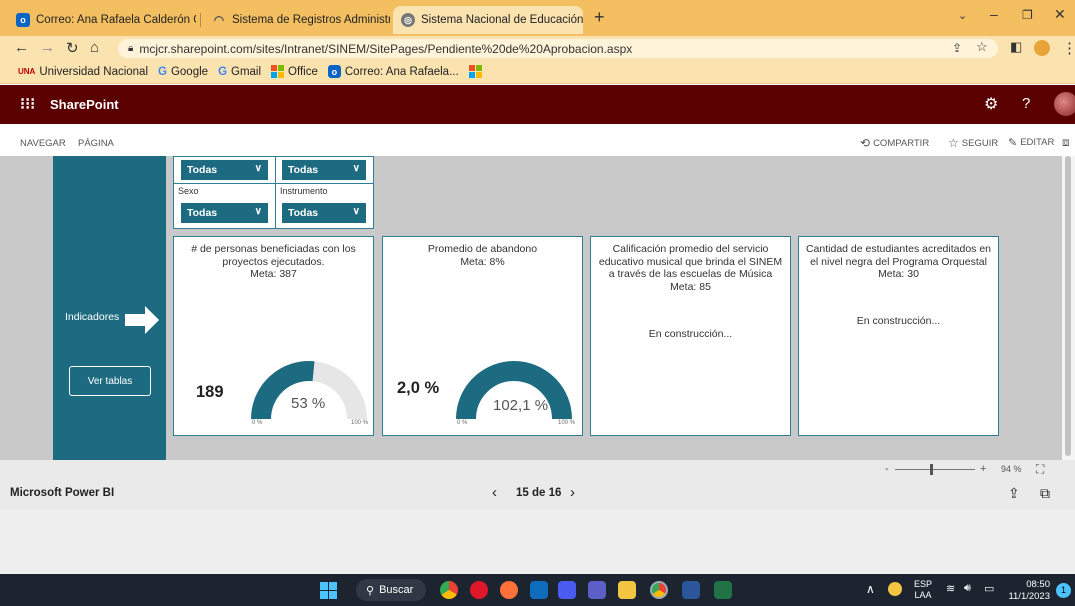 This screenshot has width=1075, height=606. What do you see at coordinates (895, 589) in the screenshot?
I see `weather-icon` at bounding box center [895, 589].